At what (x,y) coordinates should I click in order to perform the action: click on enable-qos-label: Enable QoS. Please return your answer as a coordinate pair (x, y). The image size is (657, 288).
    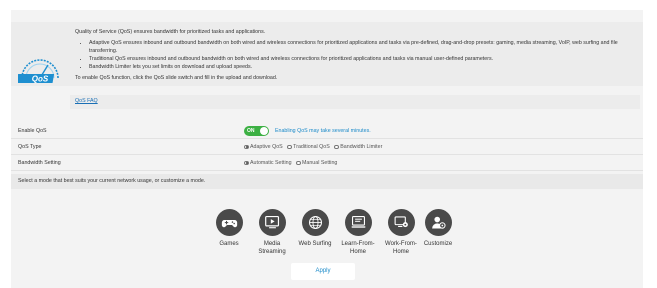
    Looking at the image, I should click on (32, 131).